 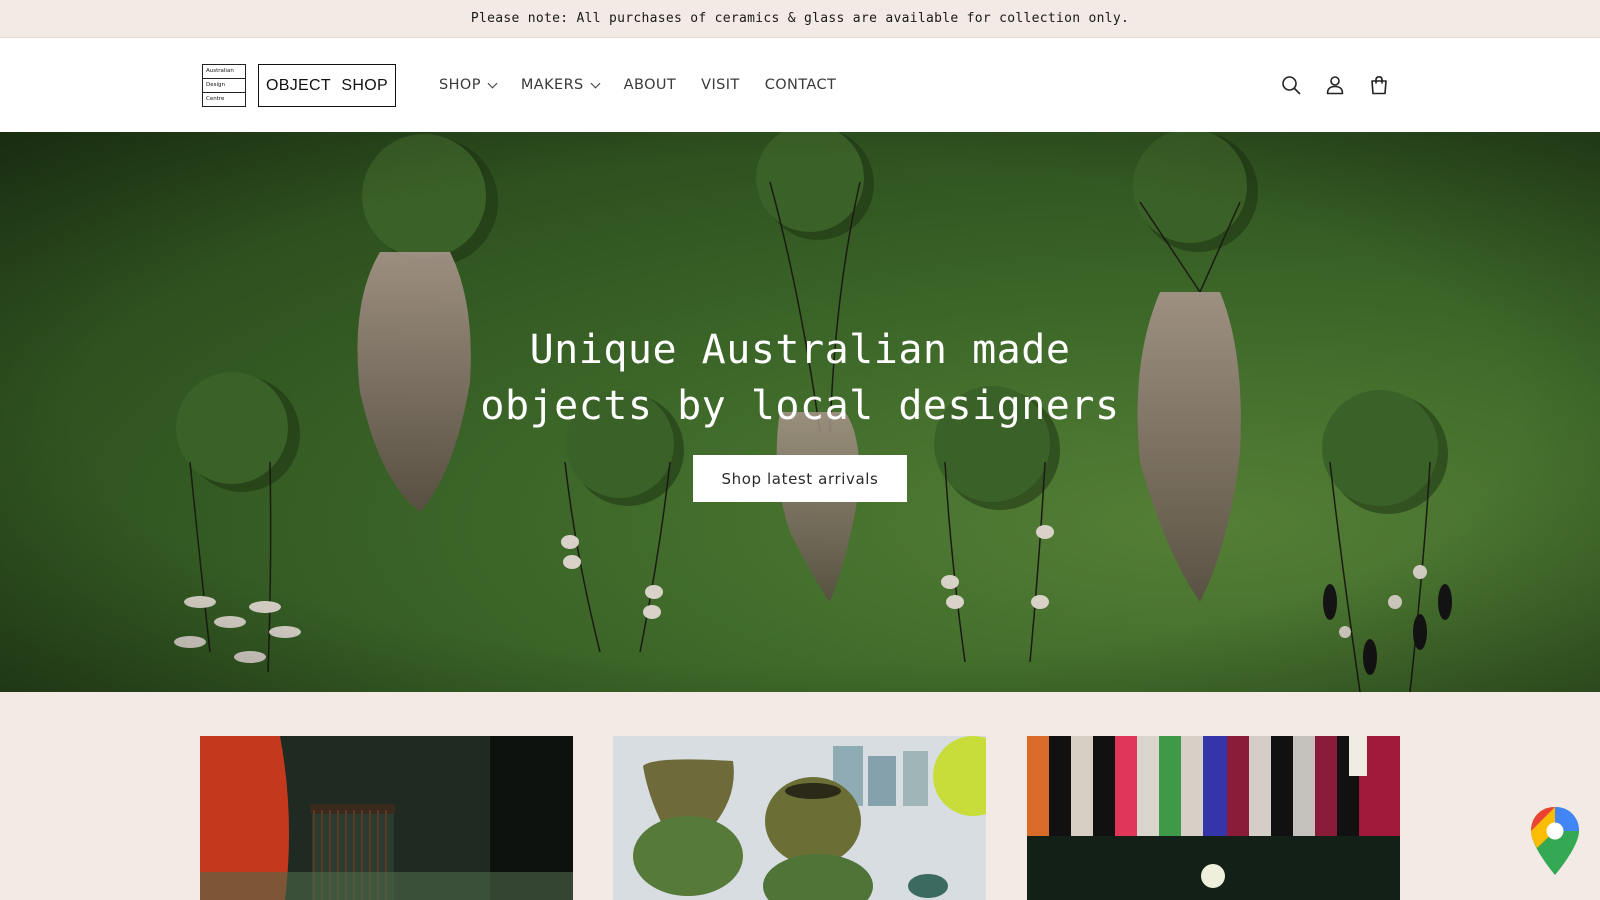 I want to click on header-icons, so click(x=1335, y=85).